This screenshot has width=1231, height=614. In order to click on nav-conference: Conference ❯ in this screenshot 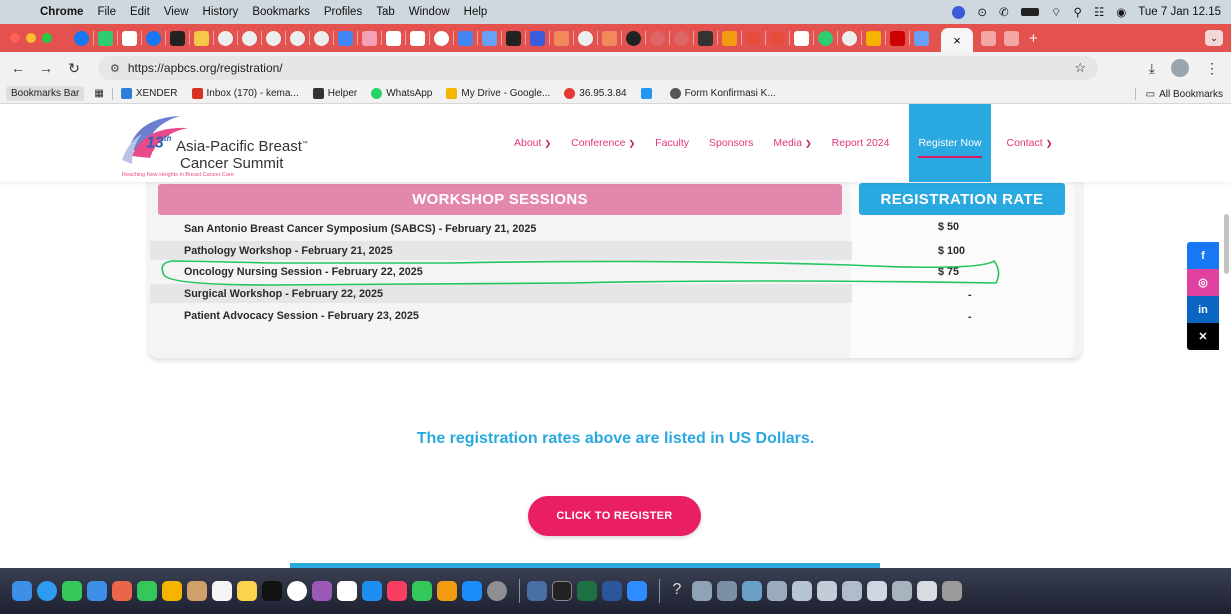, I will do `click(603, 143)`.